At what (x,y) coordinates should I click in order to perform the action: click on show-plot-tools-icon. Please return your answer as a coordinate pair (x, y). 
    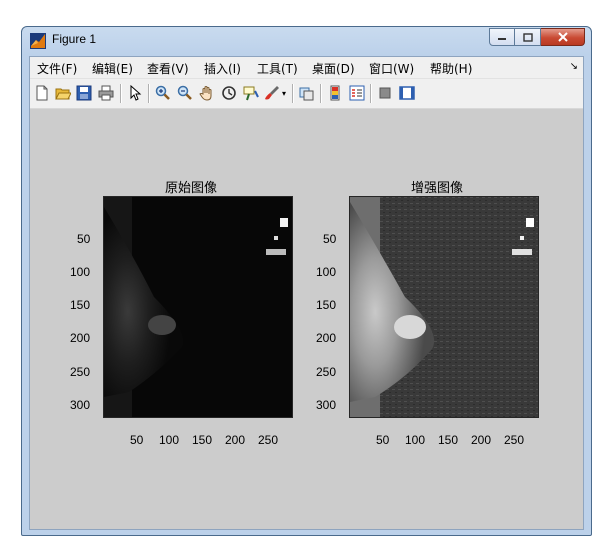
    Looking at the image, I should click on (407, 93).